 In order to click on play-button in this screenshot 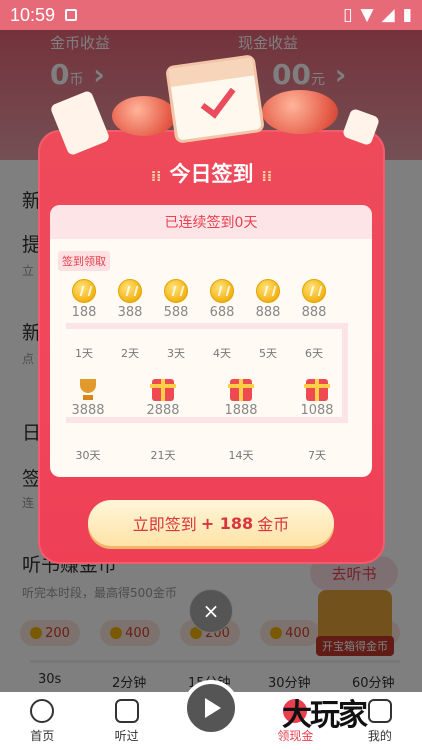, I will do `click(211, 708)`.